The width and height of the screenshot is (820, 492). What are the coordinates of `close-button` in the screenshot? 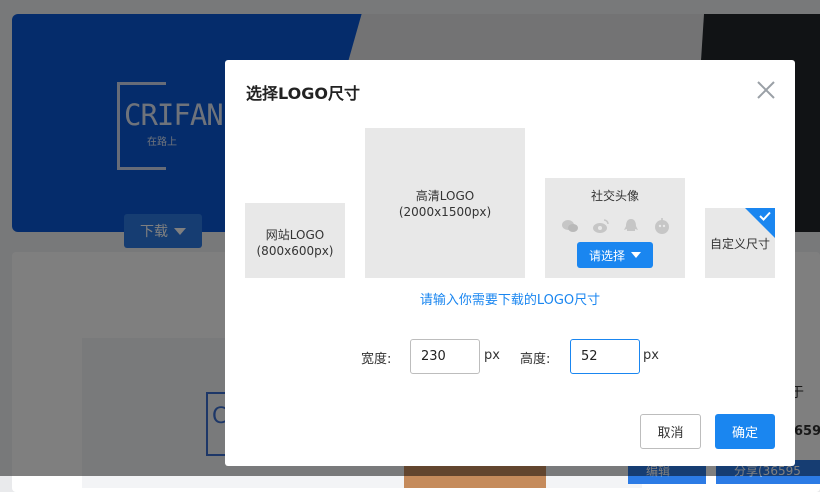 It's located at (766, 90).